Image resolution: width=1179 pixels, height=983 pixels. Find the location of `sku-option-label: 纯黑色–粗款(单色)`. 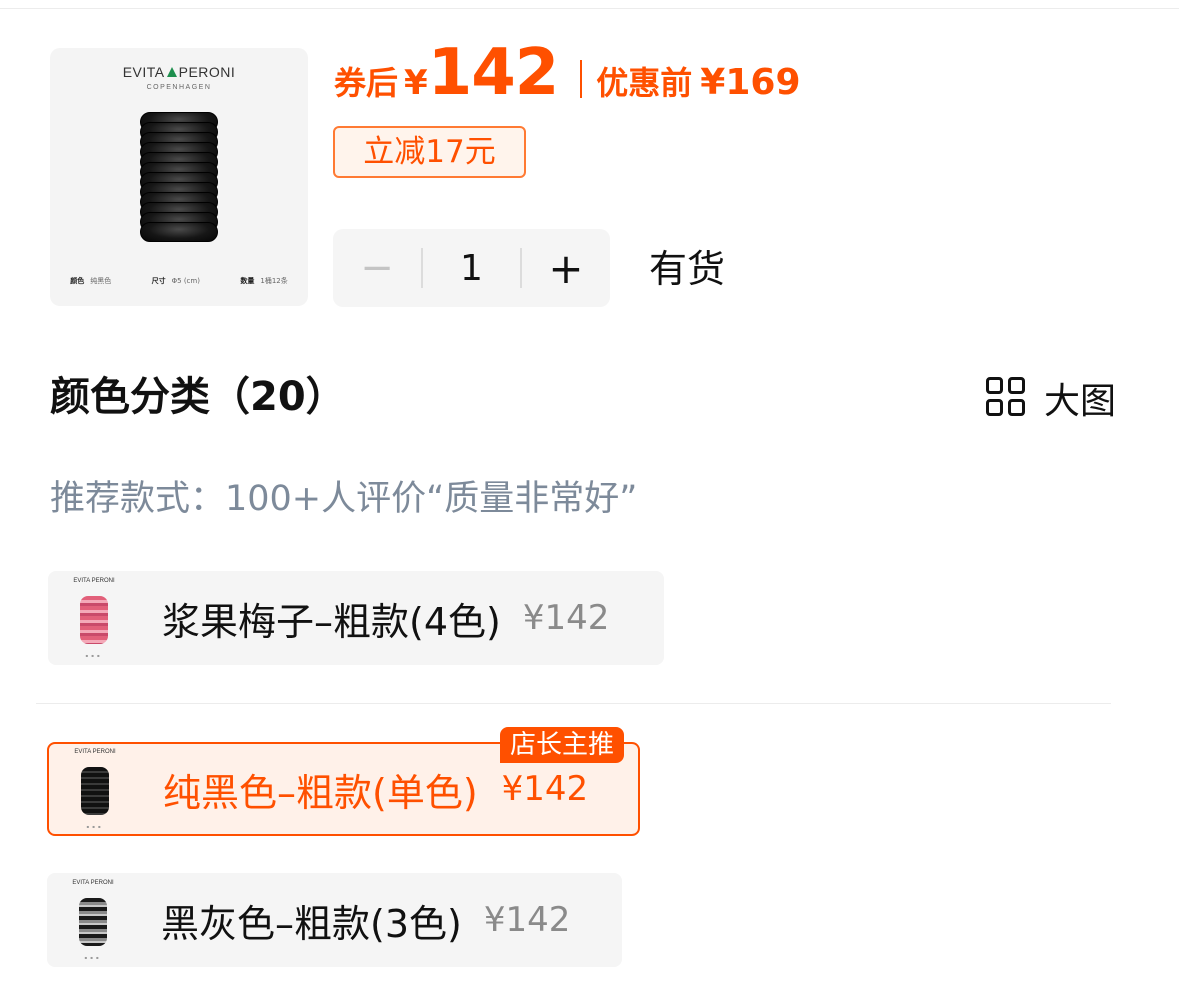

sku-option-label: 纯黑色–粗款(单色) is located at coordinates (320, 792).